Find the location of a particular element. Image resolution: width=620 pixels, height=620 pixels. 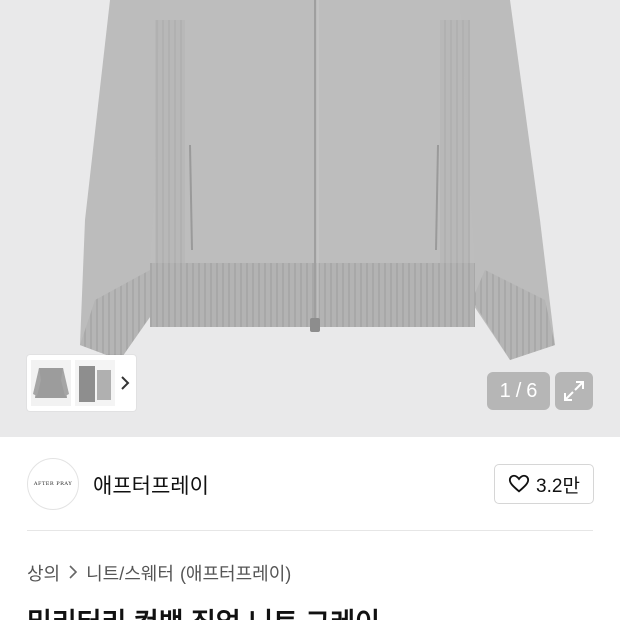

breadcrumb-brand-tag: (애프터프레이) is located at coordinates (235, 573).